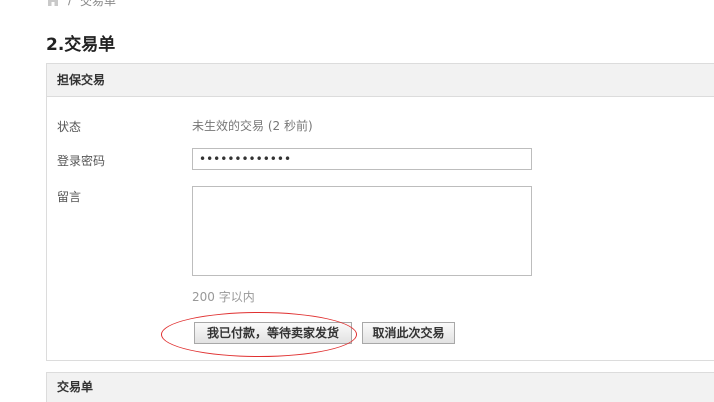  What do you see at coordinates (273, 333) in the screenshot?
I see `confirm-payment-button: 我已付款，等待卖家发货` at bounding box center [273, 333].